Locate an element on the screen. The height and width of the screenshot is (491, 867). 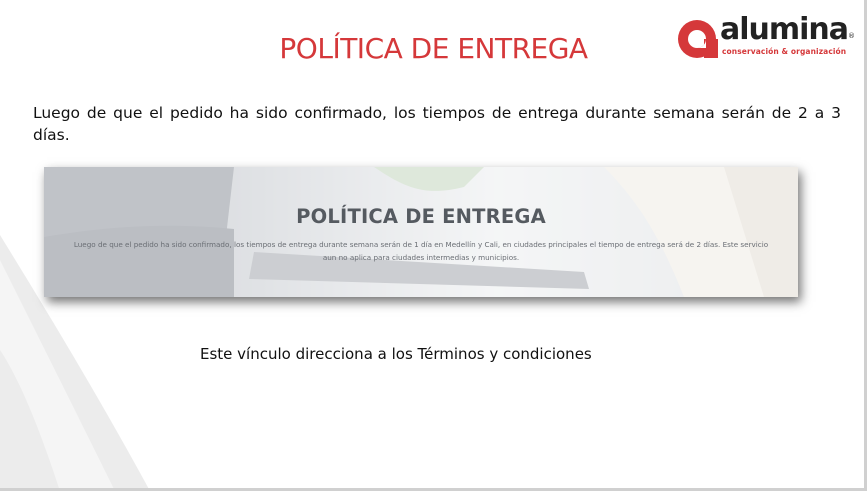
alumina-logo-icon is located at coordinates (698, 39).